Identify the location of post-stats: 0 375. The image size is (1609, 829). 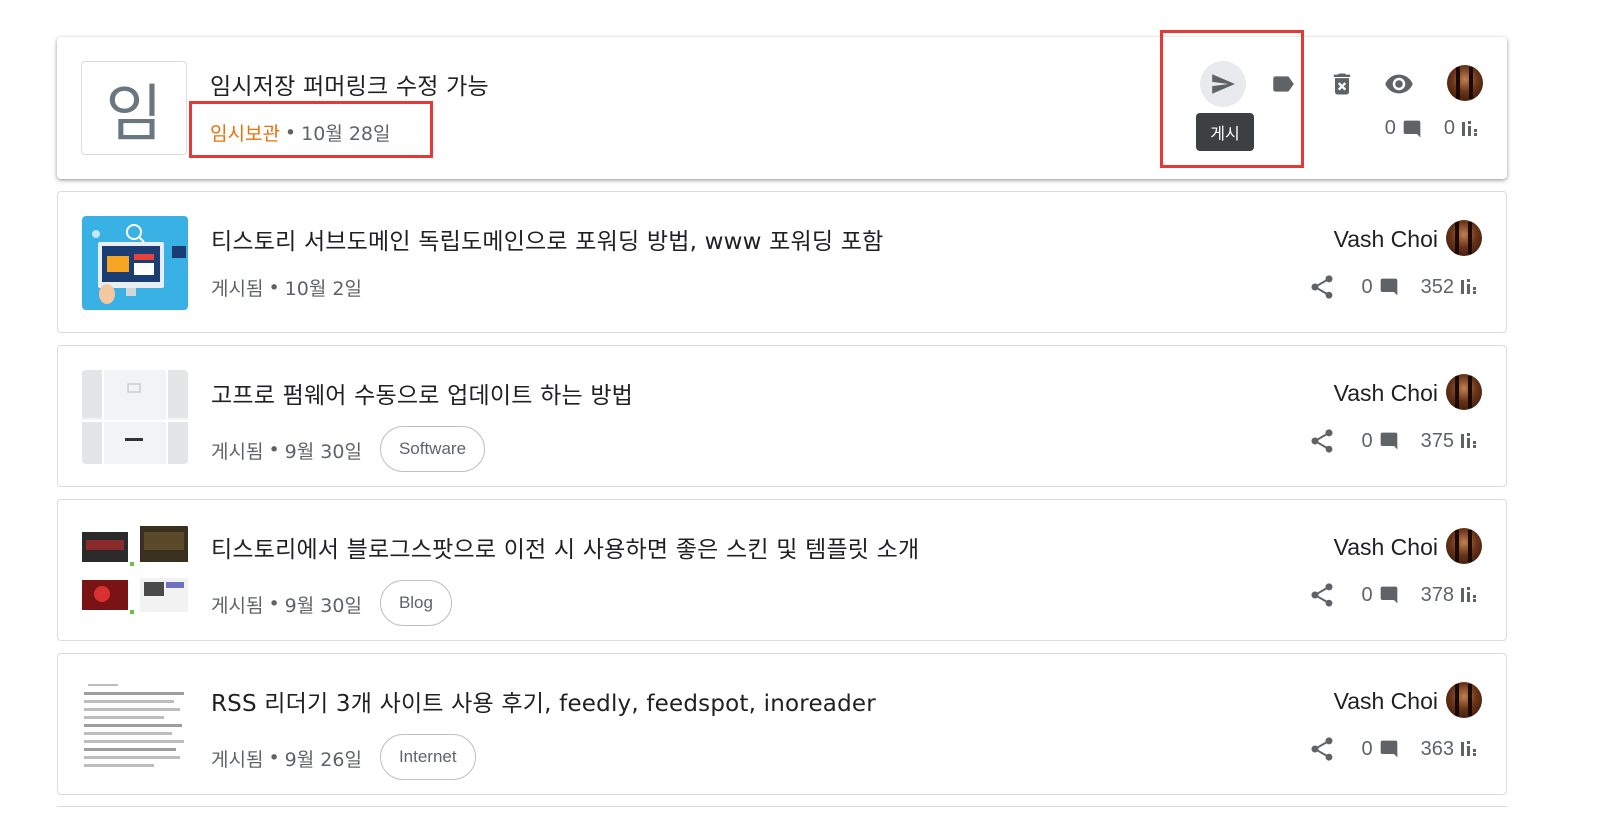
(1393, 441).